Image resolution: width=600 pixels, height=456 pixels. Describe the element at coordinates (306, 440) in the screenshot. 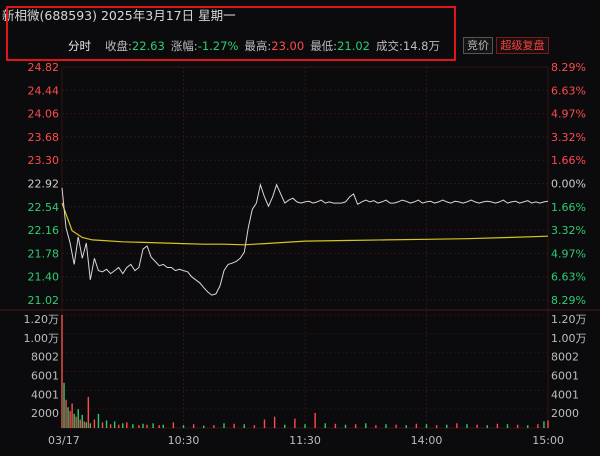

I see `time-axis: 03/17 10:30 11:30 14:00 15:00` at that location.